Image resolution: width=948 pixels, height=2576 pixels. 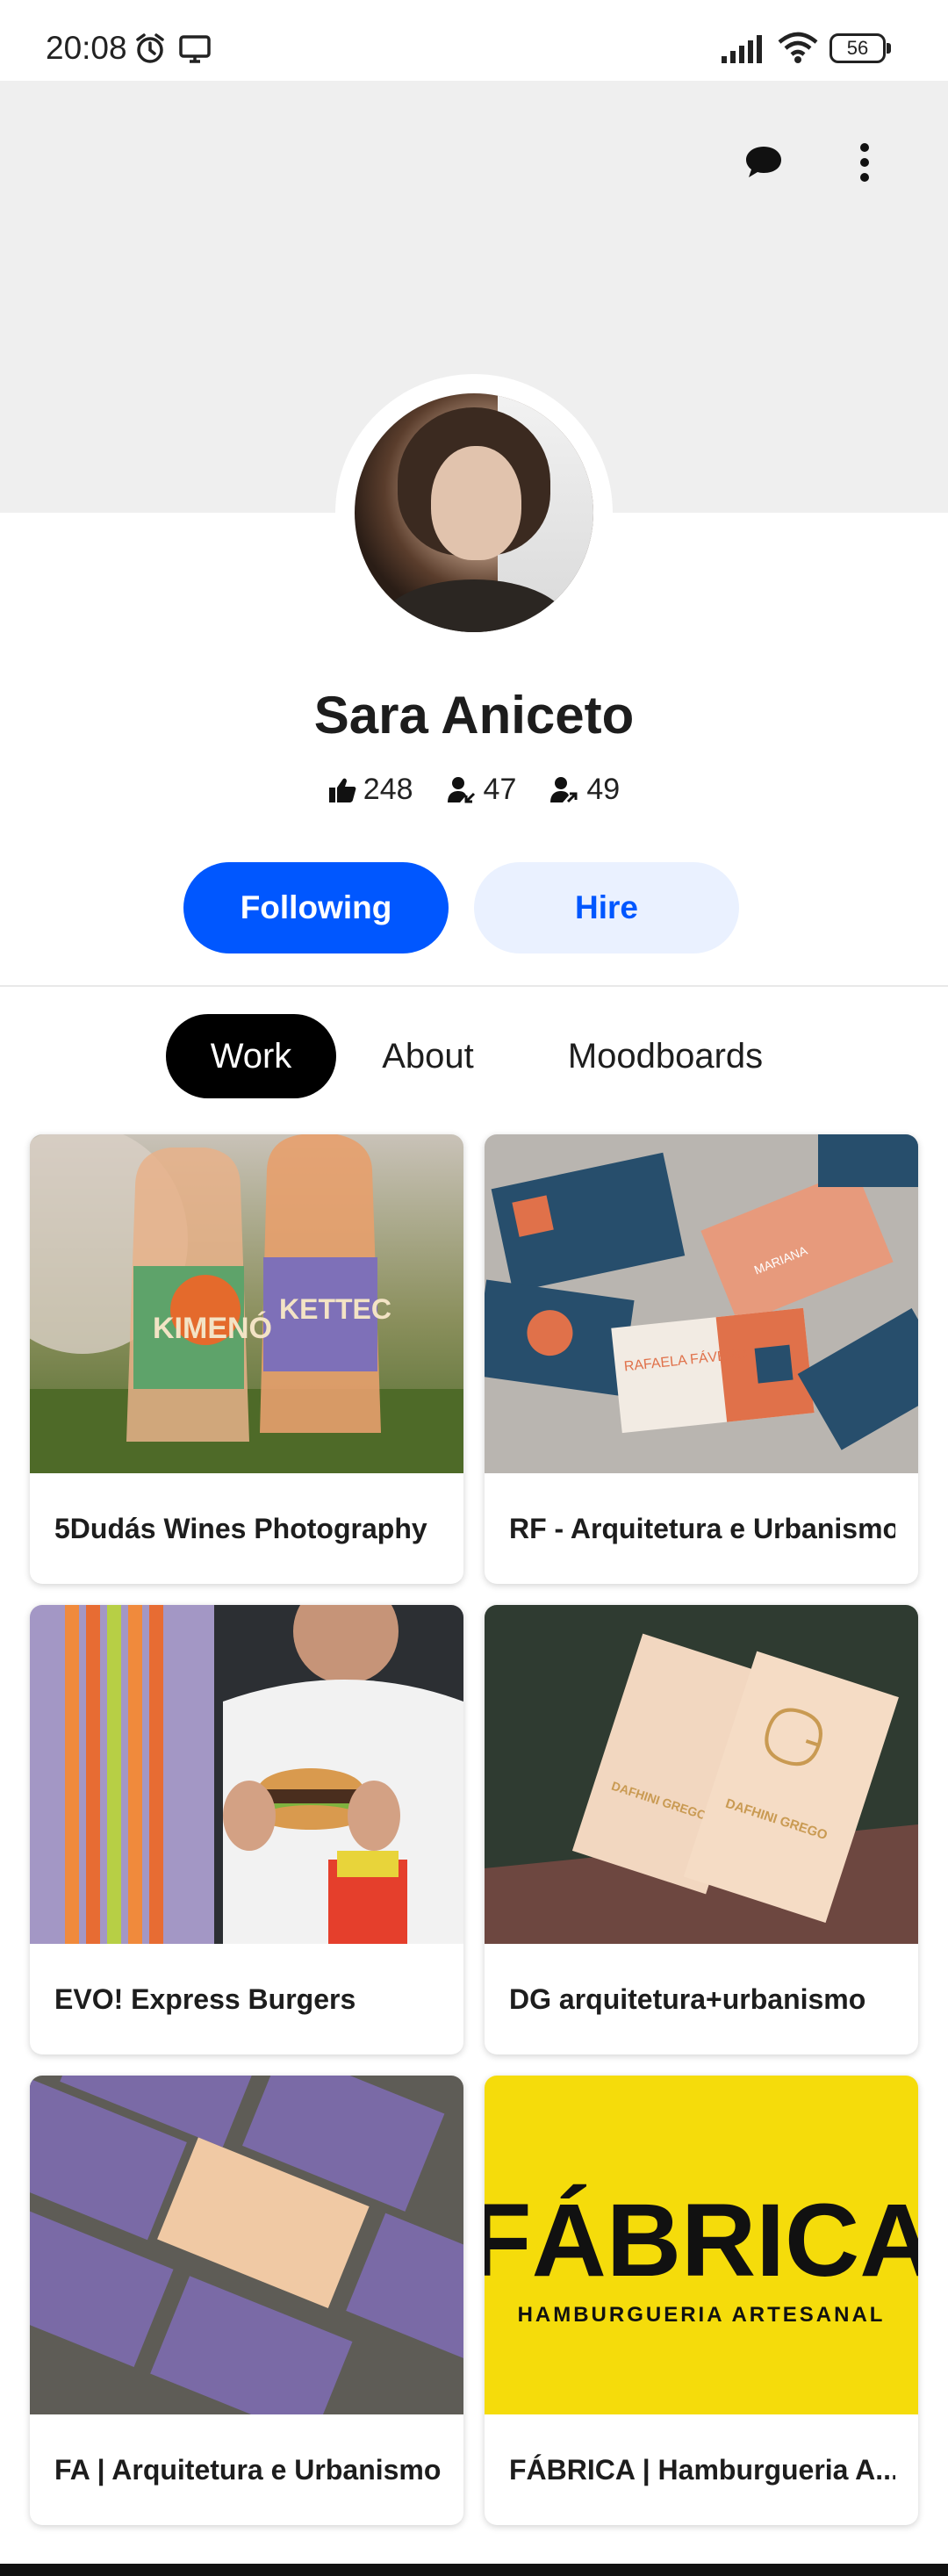 What do you see at coordinates (205, 1998) in the screenshot?
I see `project-title: EVO! Express Burgers` at bounding box center [205, 1998].